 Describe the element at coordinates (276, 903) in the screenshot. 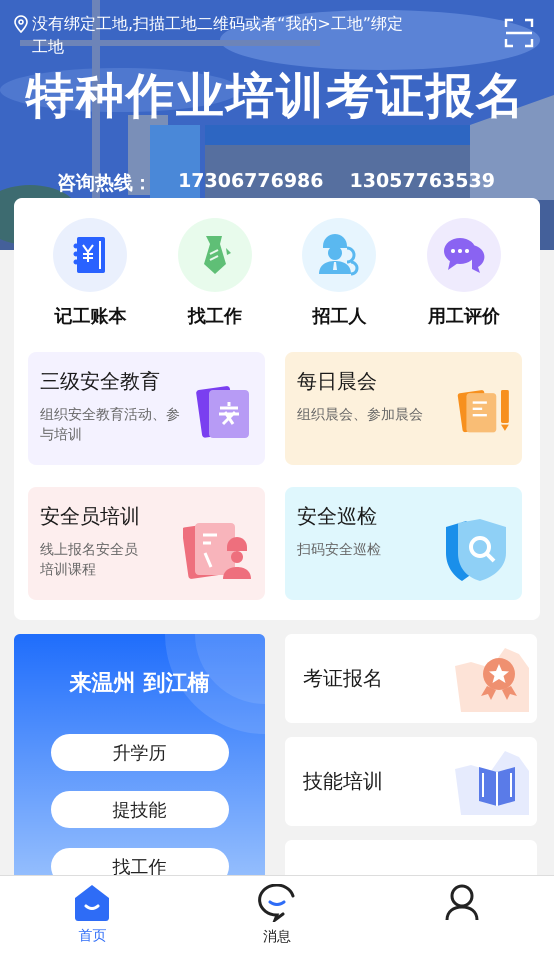

I see `chat-bubble-icon` at that location.